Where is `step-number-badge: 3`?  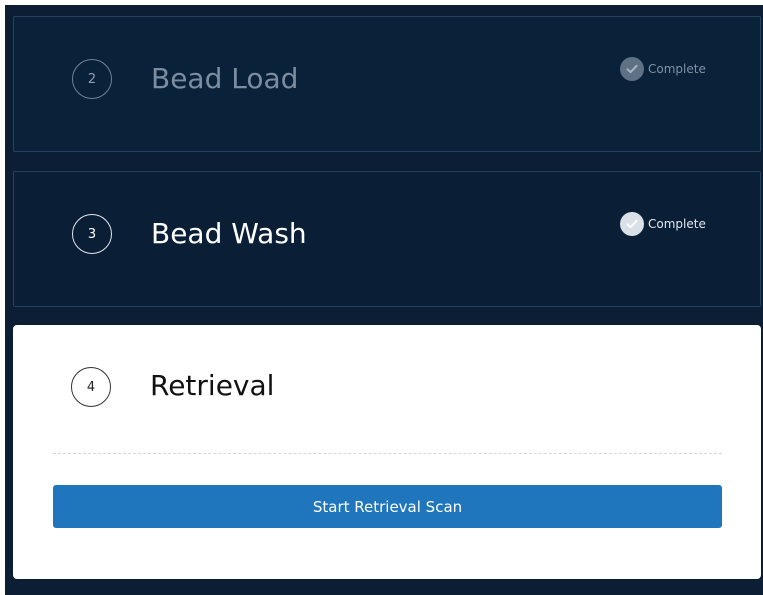 step-number-badge: 3 is located at coordinates (92, 234).